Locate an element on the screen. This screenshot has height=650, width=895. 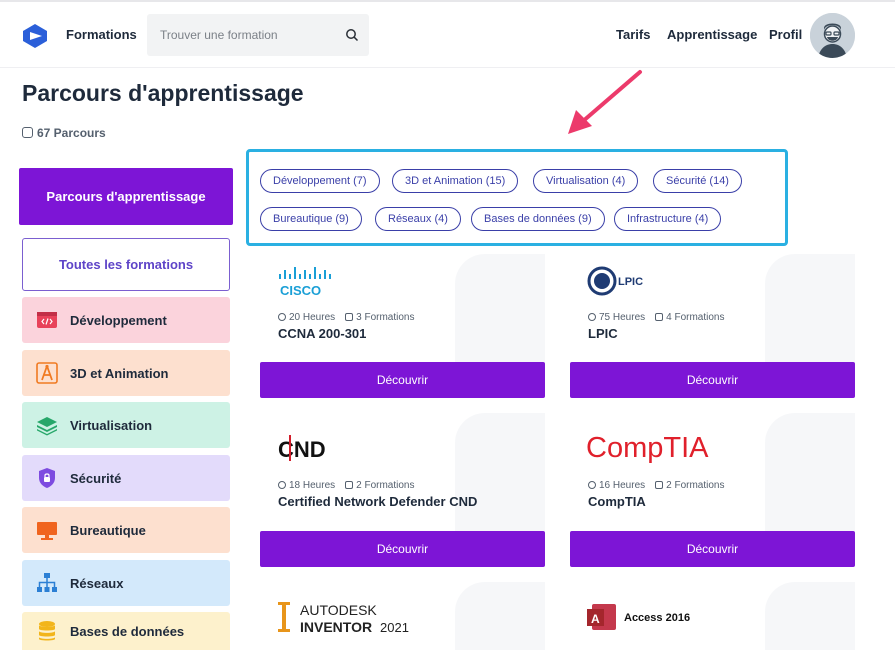
filter-chip-virtualisation: Virtualisation (4) is located at coordinates (586, 181).